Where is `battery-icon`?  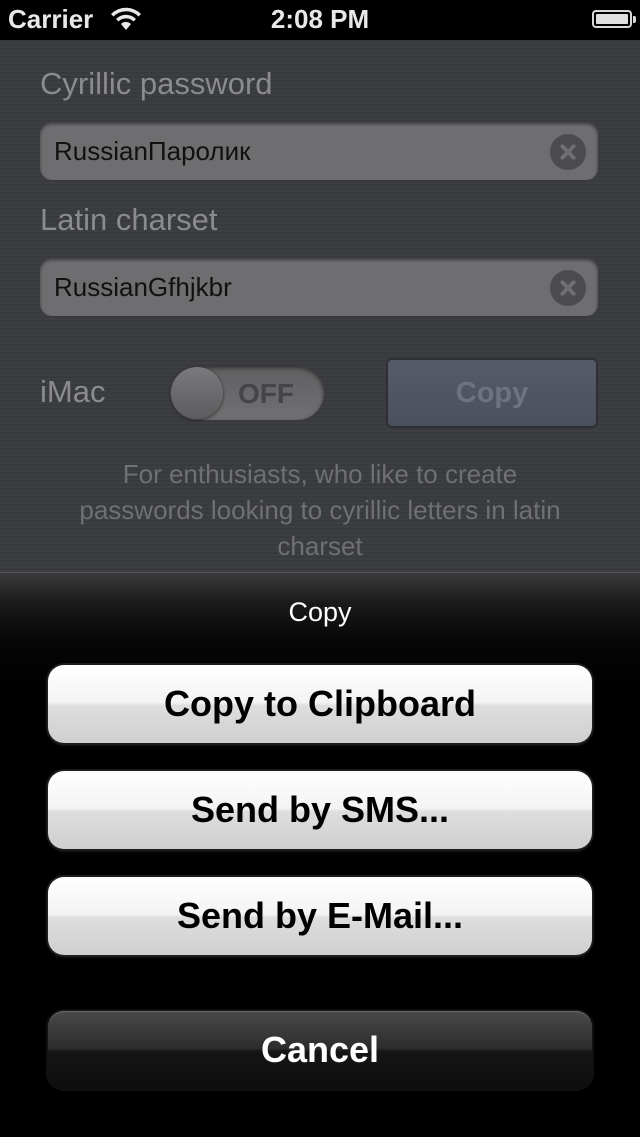
battery-icon is located at coordinates (614, 19).